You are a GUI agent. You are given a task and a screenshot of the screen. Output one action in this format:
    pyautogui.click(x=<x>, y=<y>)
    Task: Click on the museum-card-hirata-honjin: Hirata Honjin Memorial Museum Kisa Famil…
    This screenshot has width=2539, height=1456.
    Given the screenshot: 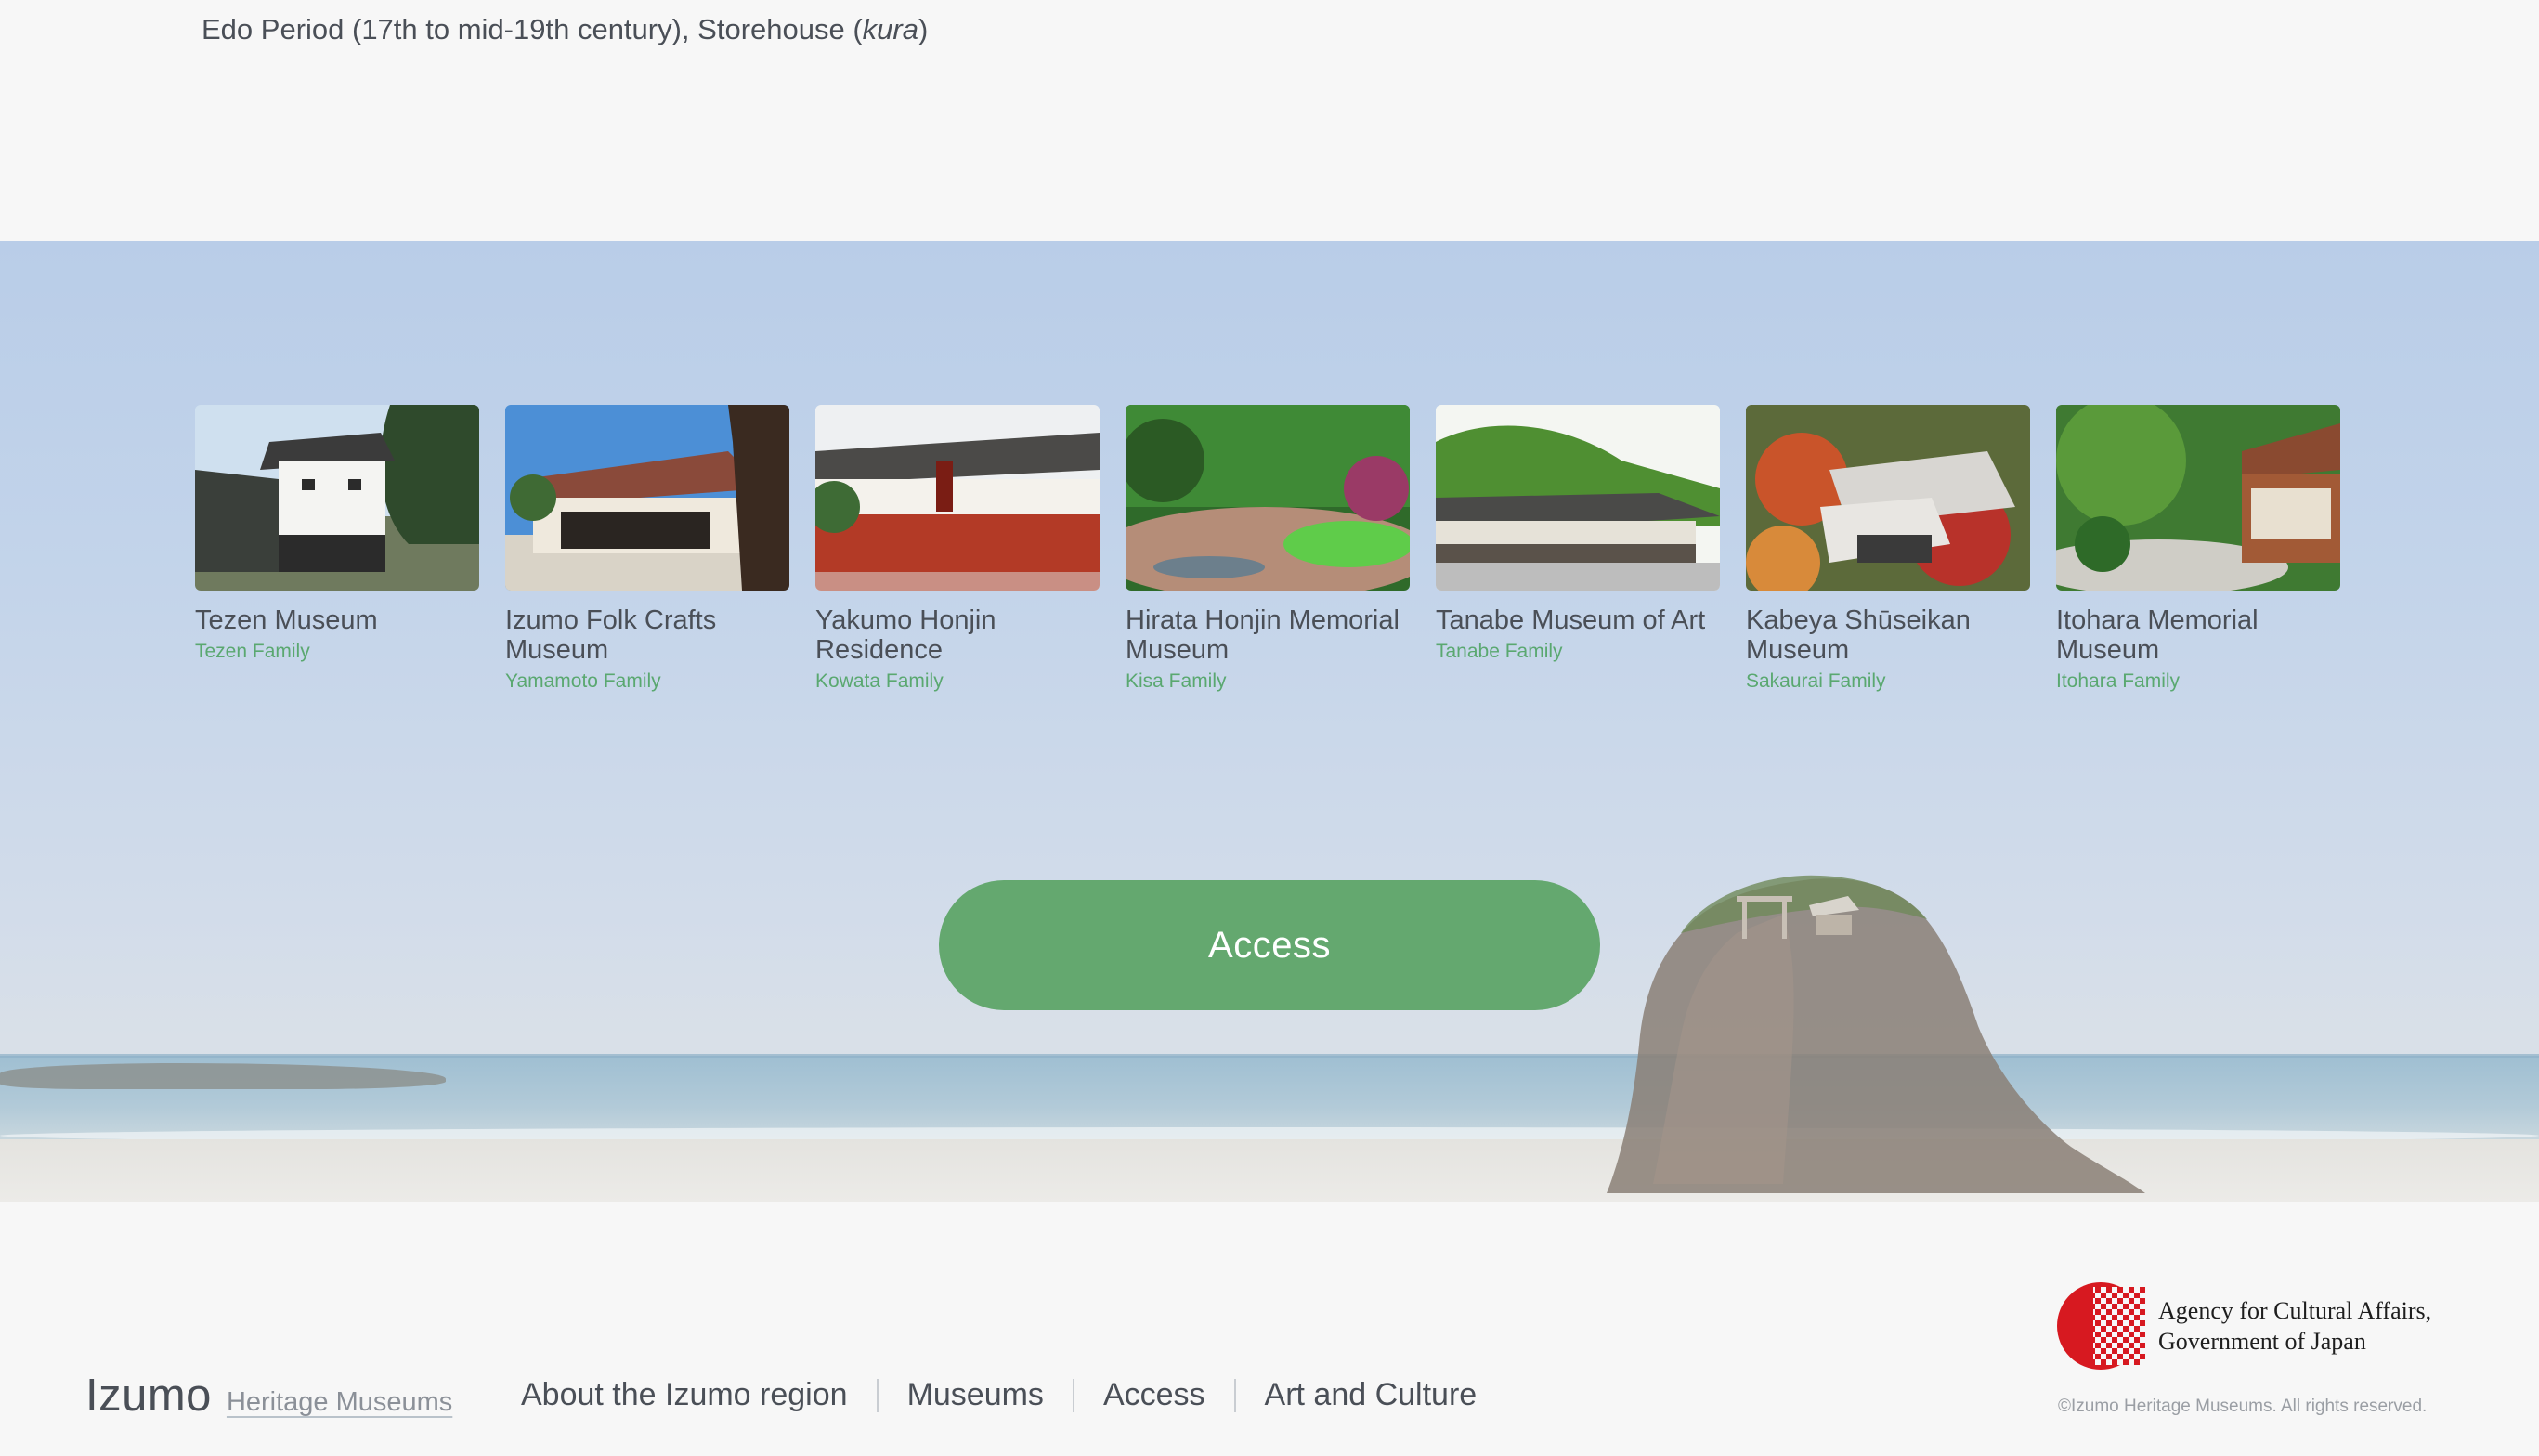 What is the action you would take?
    pyautogui.click(x=1268, y=549)
    